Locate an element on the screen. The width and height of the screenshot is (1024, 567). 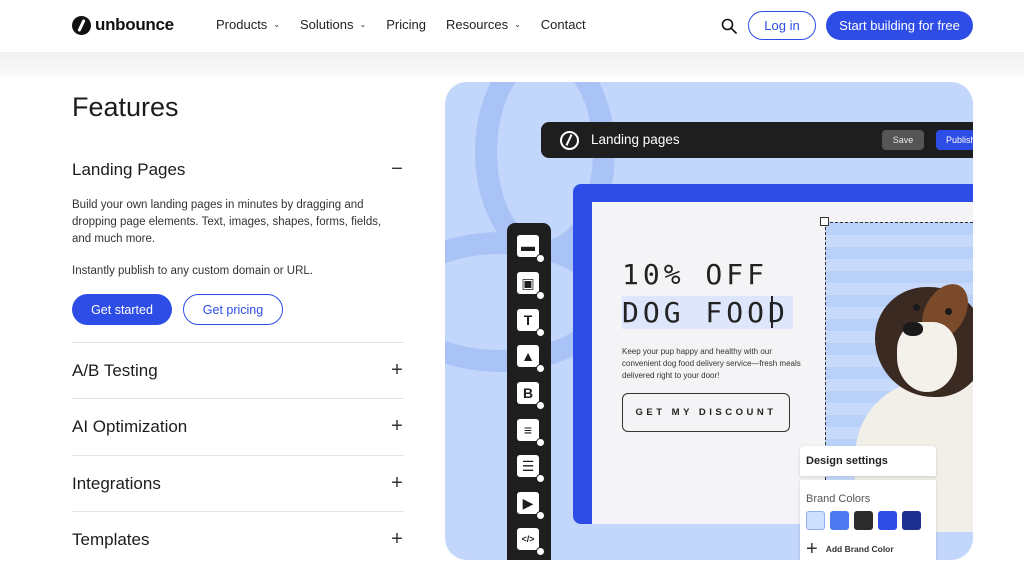
box-icon: ▣ is located at coordinates (528, 283).